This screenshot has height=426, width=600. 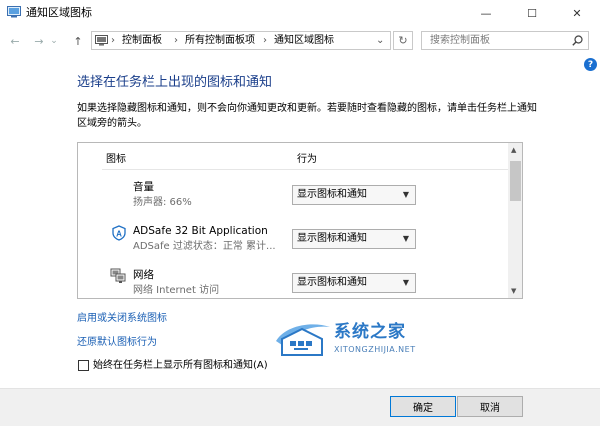 I want to click on svg-text: A, so click(x=119, y=234).